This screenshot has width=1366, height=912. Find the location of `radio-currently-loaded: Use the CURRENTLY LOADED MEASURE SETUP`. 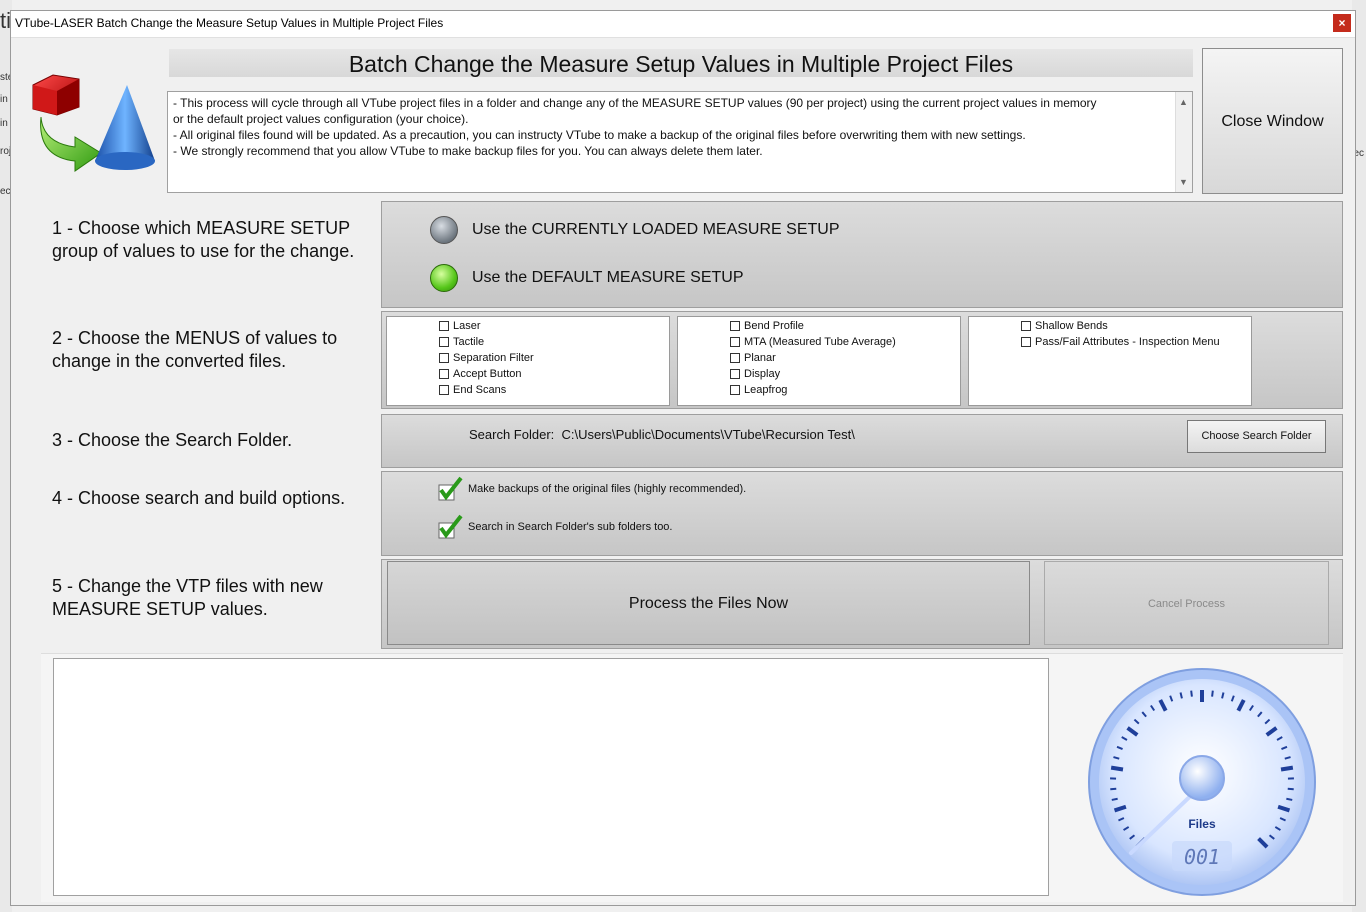

radio-currently-loaded: Use the CURRENTLY LOADED MEASURE SETUP is located at coordinates (635, 230).